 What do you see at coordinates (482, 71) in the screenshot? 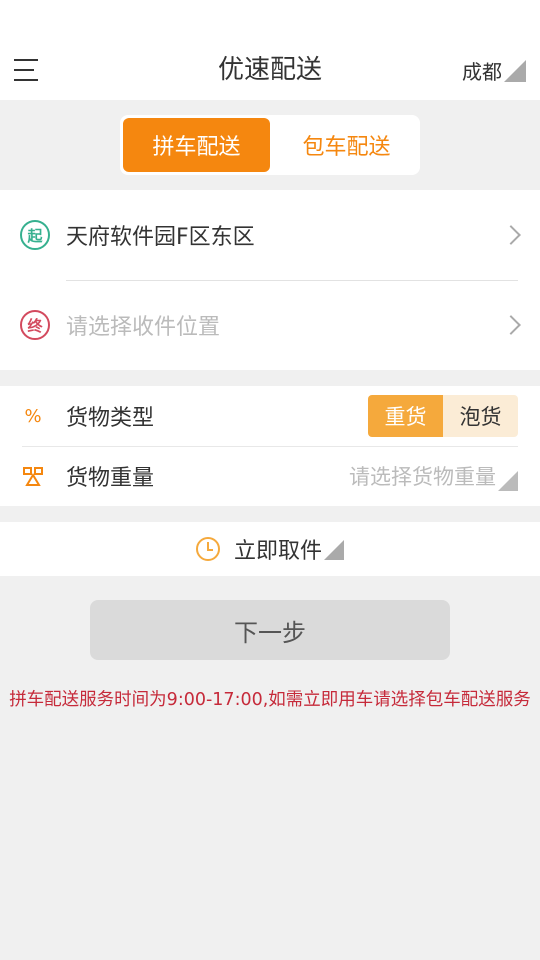
I see `city-label: 成都` at bounding box center [482, 71].